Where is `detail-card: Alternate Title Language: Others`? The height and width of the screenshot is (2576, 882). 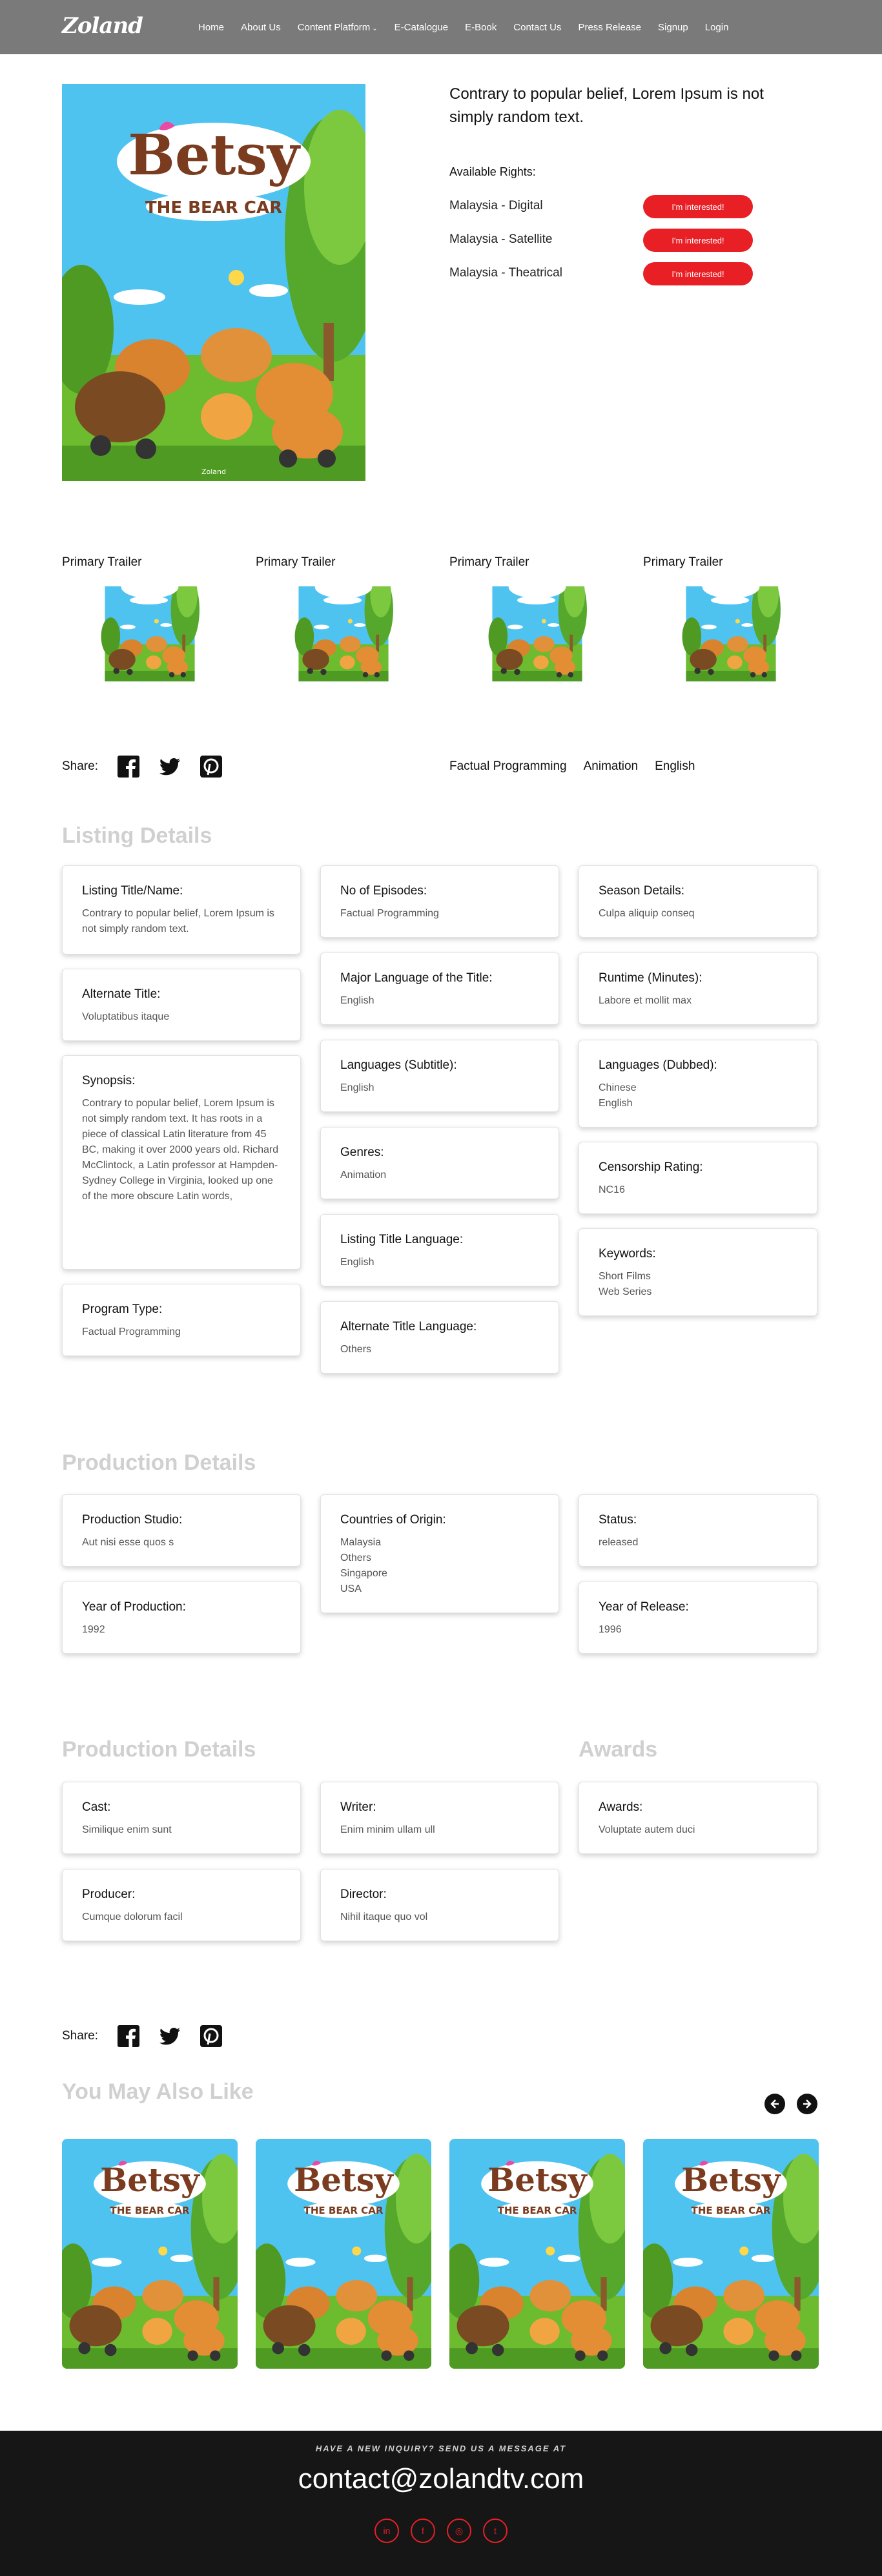 detail-card: Alternate Title Language: Others is located at coordinates (439, 1337).